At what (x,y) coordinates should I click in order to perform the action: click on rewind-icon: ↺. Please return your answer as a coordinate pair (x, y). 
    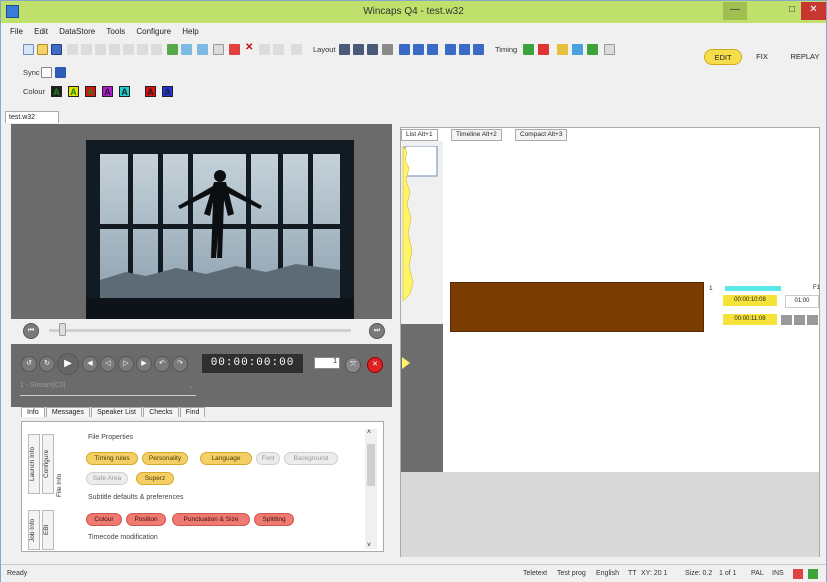
    Looking at the image, I should click on (29, 364).